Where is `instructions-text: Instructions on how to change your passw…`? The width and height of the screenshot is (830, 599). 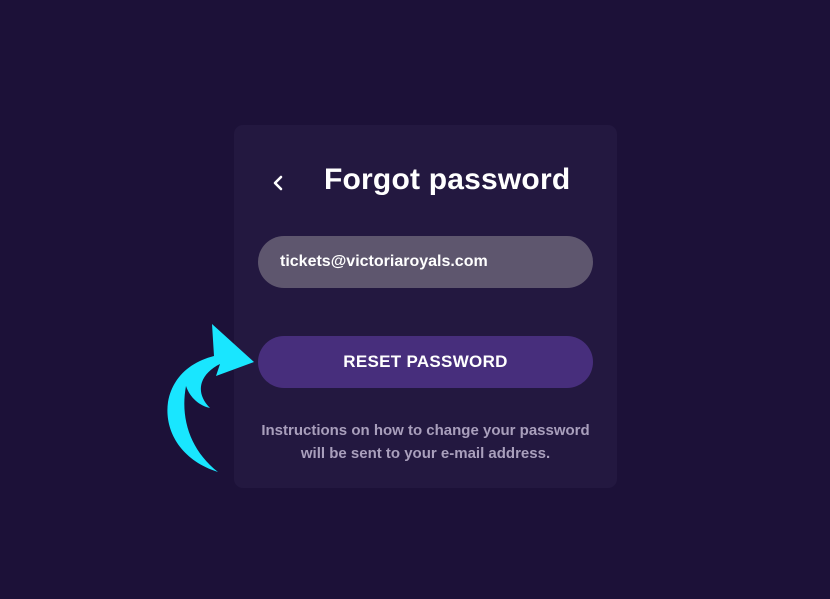 instructions-text: Instructions on how to change your passw… is located at coordinates (425, 442).